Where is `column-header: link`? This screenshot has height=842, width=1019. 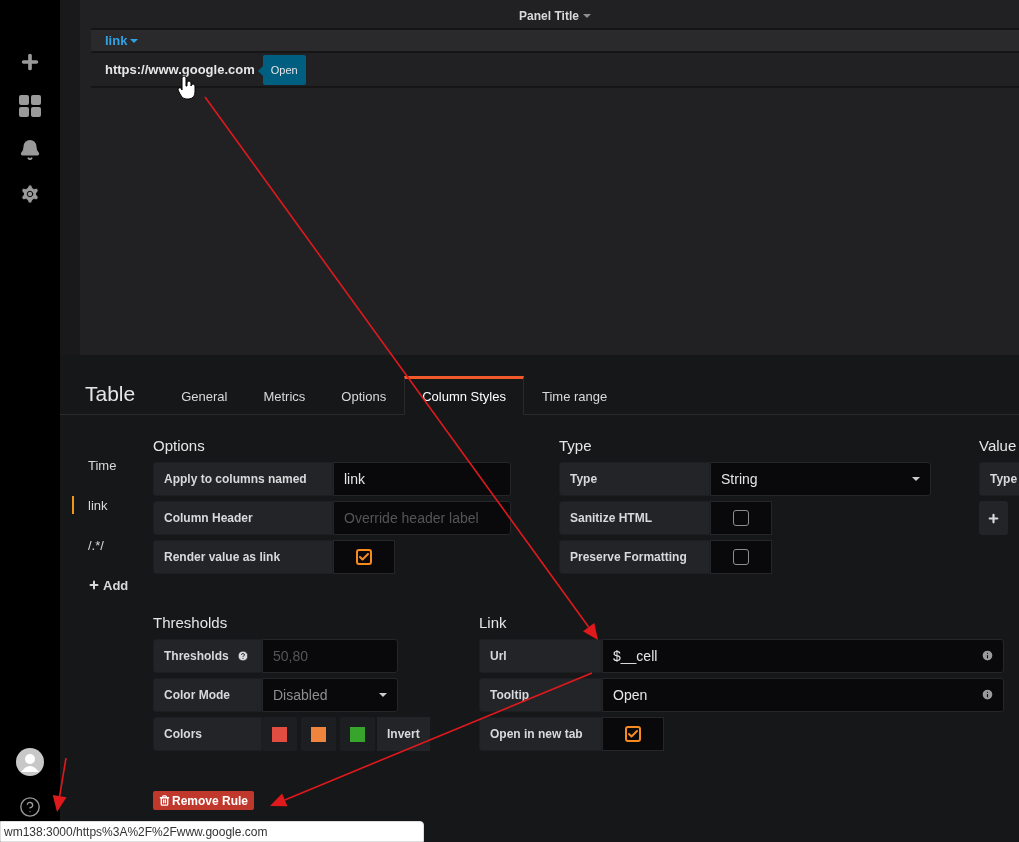 column-header: link is located at coordinates (122, 40).